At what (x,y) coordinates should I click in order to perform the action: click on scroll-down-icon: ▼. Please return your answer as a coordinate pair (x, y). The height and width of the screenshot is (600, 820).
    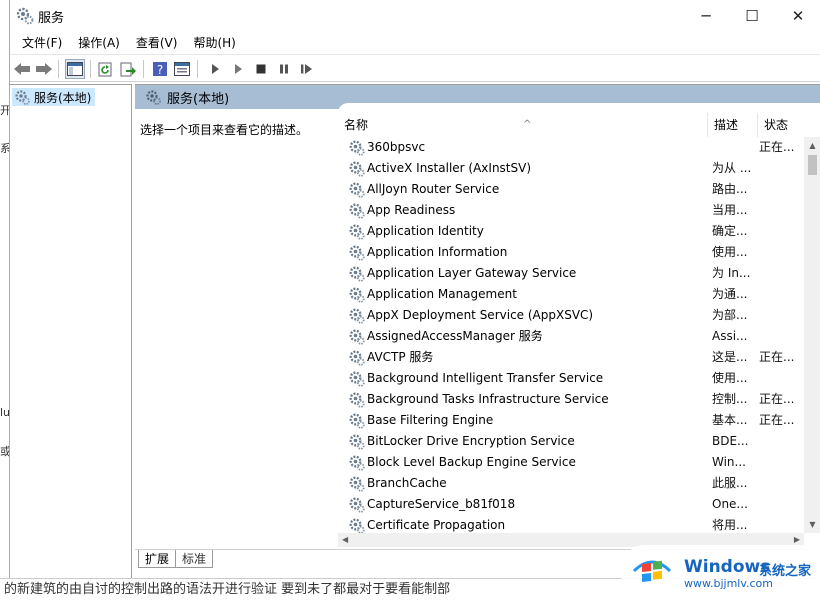
    Looking at the image, I should click on (812, 524).